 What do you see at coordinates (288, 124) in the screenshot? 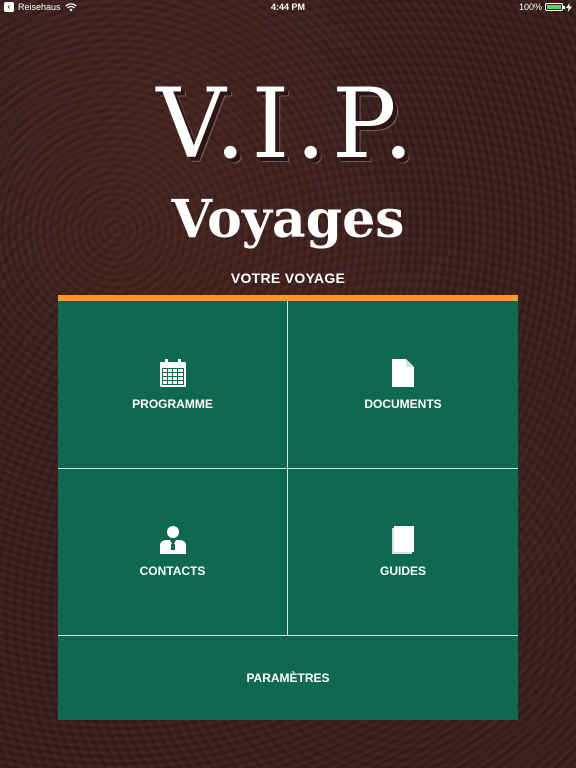
I see `logo-vip: V.I.P.` at bounding box center [288, 124].